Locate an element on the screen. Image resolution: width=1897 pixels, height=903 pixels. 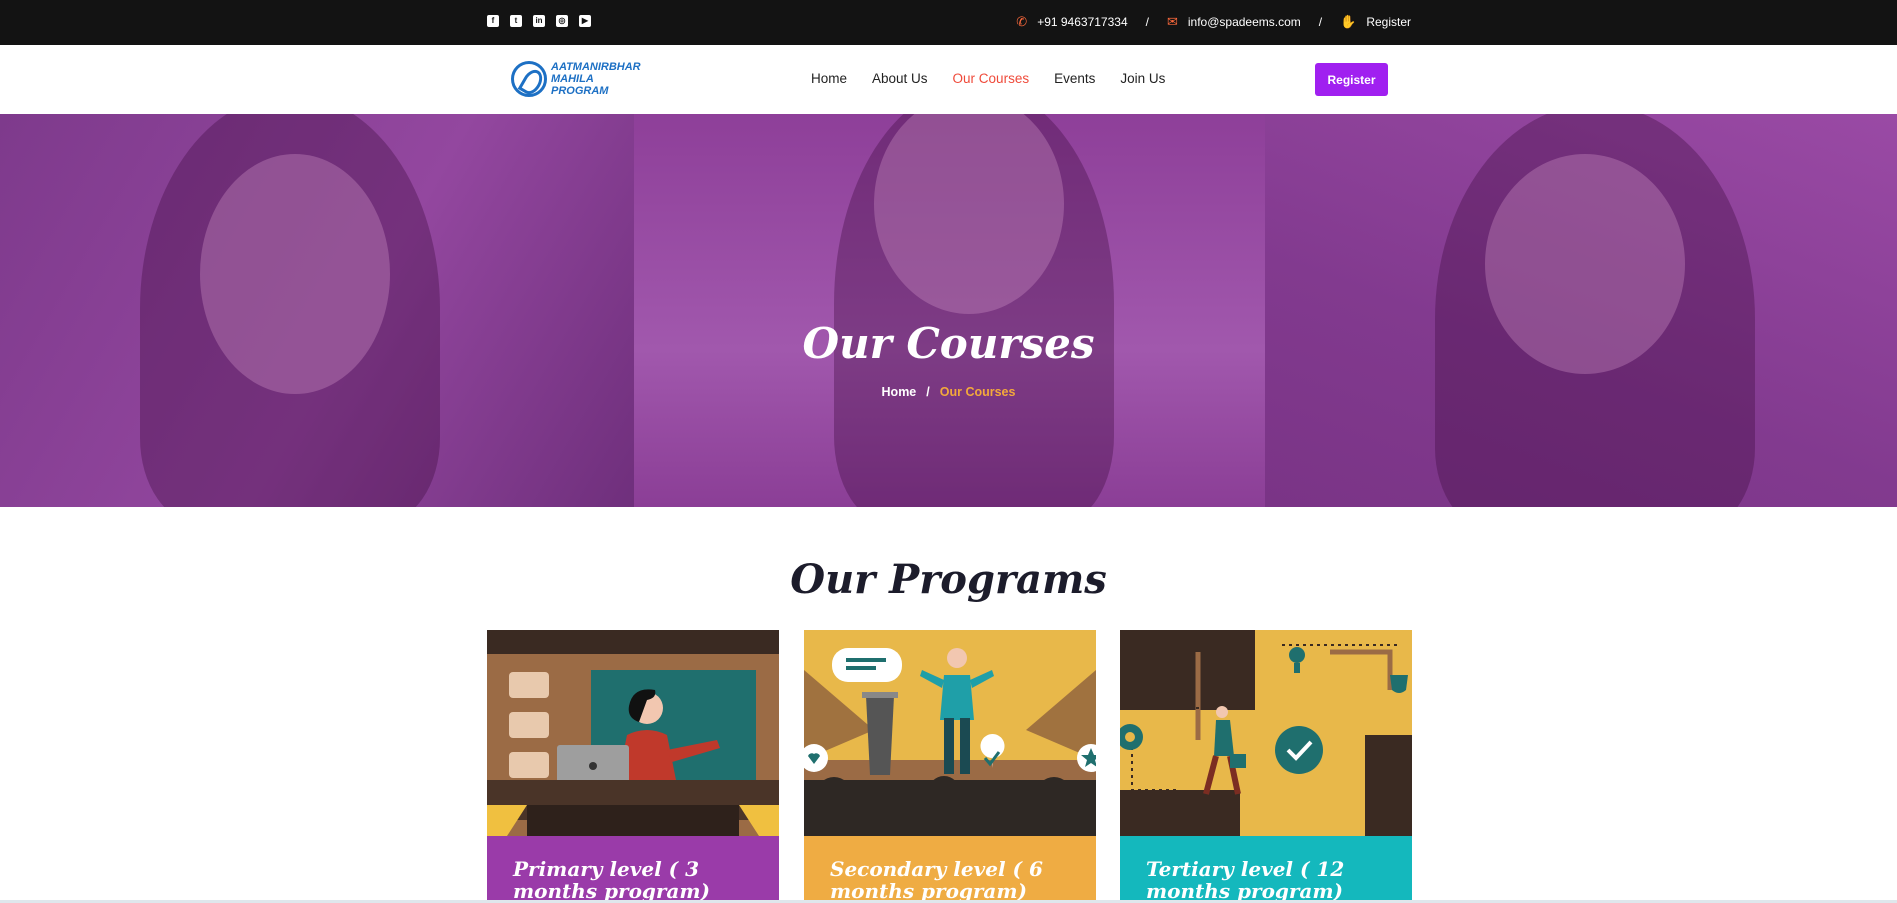
logo-line: PROGRAM is located at coordinates (580, 91).